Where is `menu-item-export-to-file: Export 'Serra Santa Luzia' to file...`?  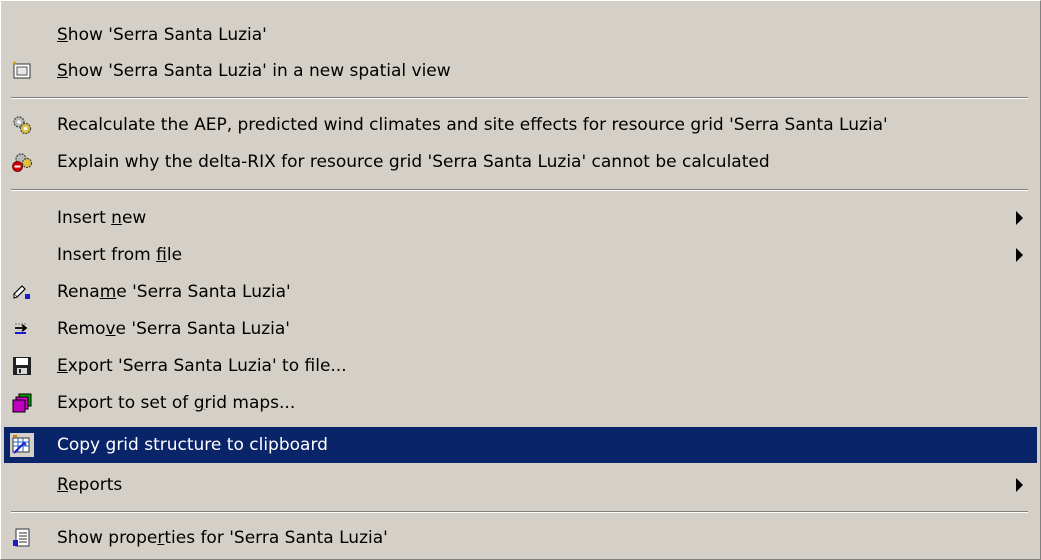
menu-item-export-to-file: Export 'Serra Santa Luzia' to file... is located at coordinates (520, 366).